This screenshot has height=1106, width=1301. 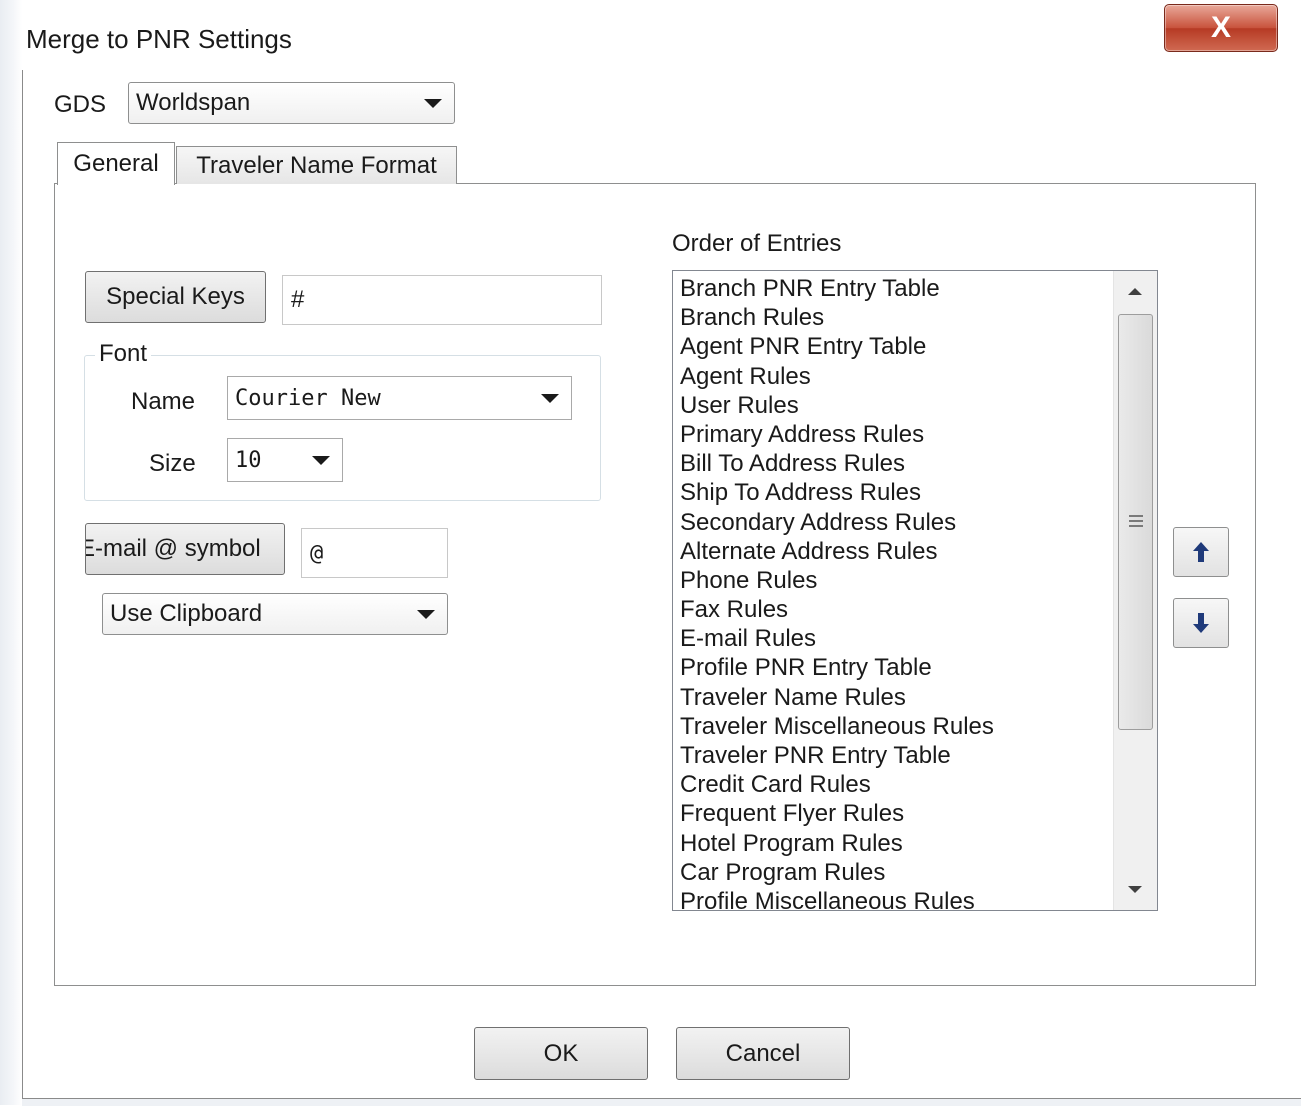 What do you see at coordinates (896, 726) in the screenshot?
I see `list-item: Traveler Miscellaneous Rules` at bounding box center [896, 726].